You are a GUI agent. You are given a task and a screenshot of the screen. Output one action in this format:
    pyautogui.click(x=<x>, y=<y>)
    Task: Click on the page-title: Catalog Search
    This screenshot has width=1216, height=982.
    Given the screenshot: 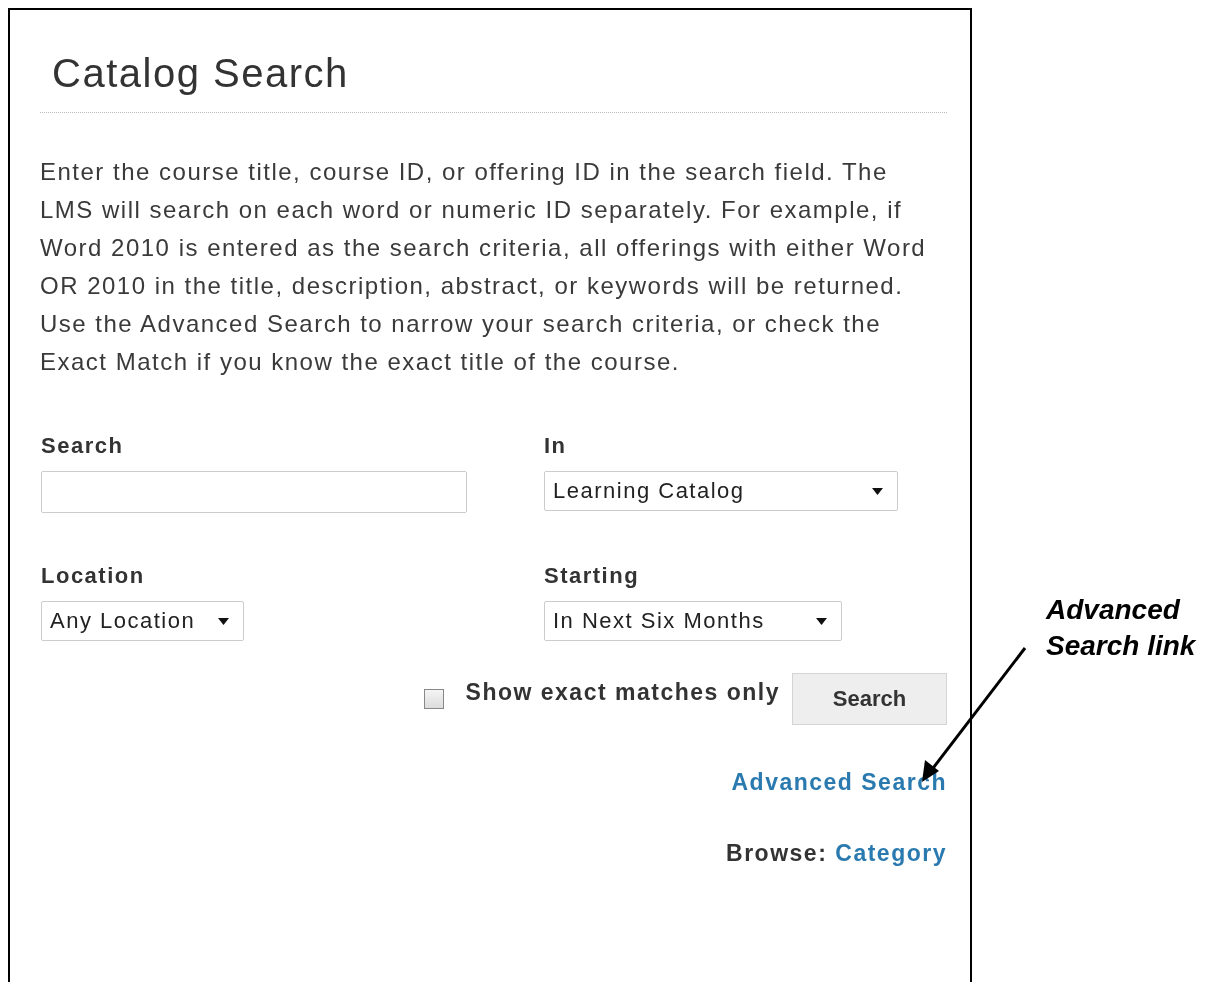 What is the action you would take?
    pyautogui.click(x=493, y=81)
    